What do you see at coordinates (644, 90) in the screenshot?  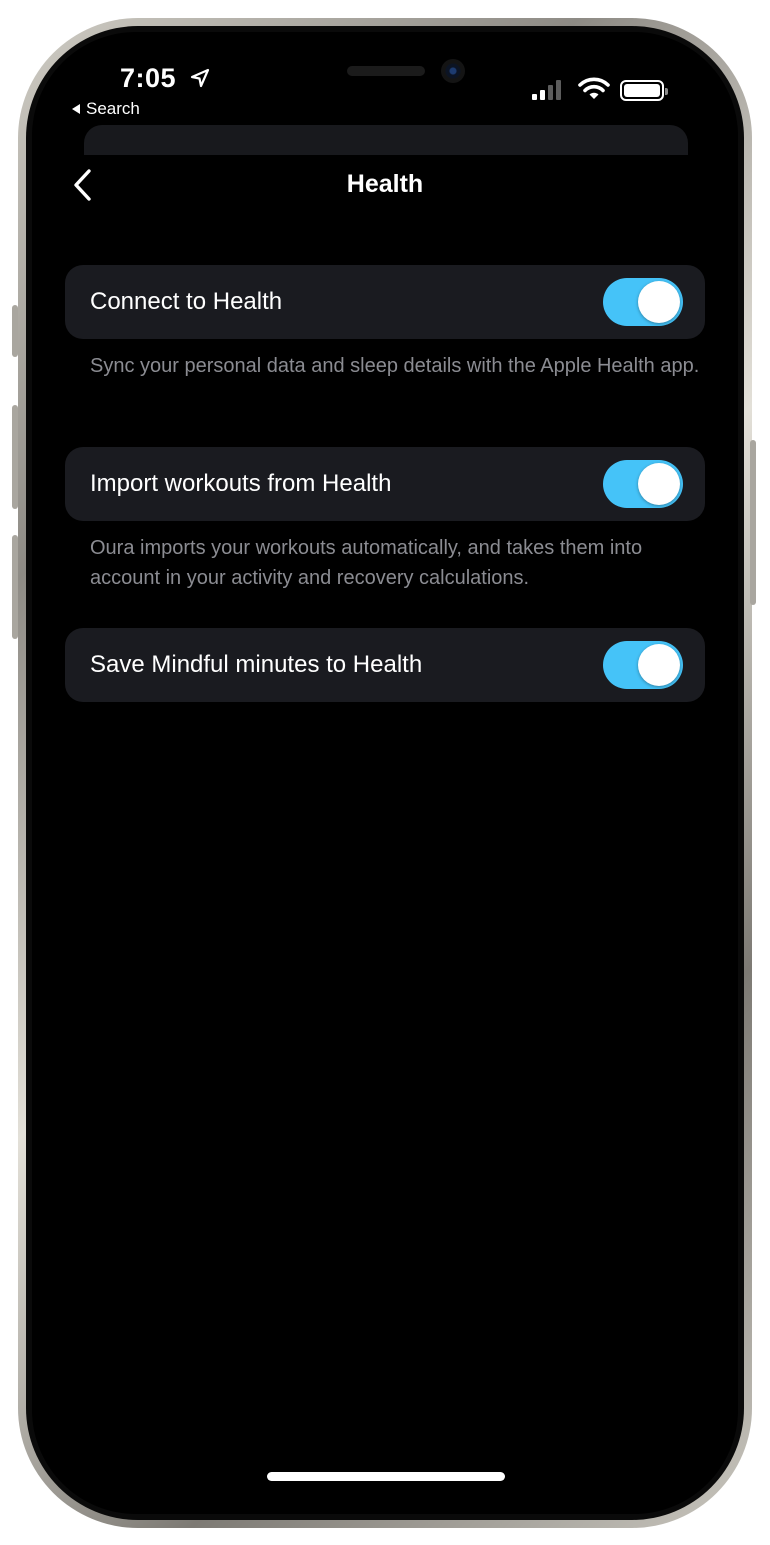 I see `battery-icon` at bounding box center [644, 90].